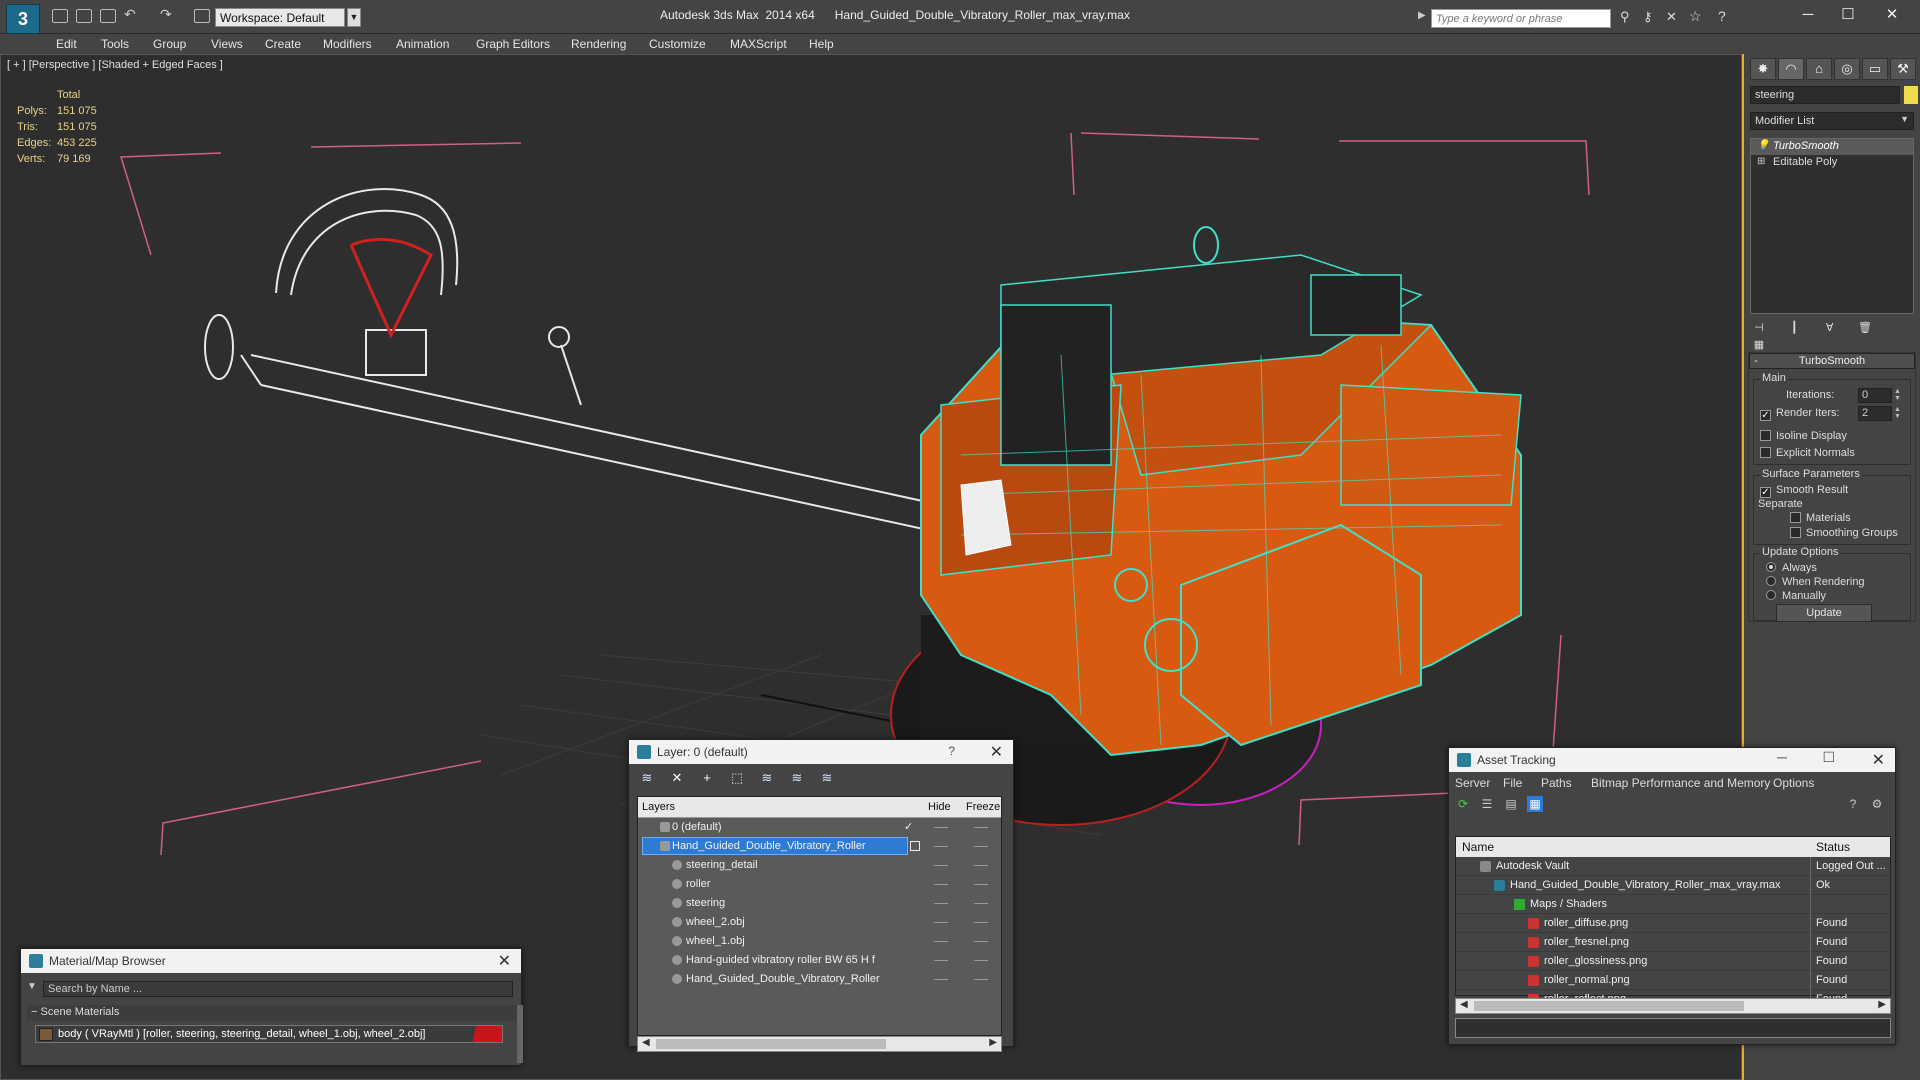  I want to click on menu-rendering: Rendering, so click(598, 44).